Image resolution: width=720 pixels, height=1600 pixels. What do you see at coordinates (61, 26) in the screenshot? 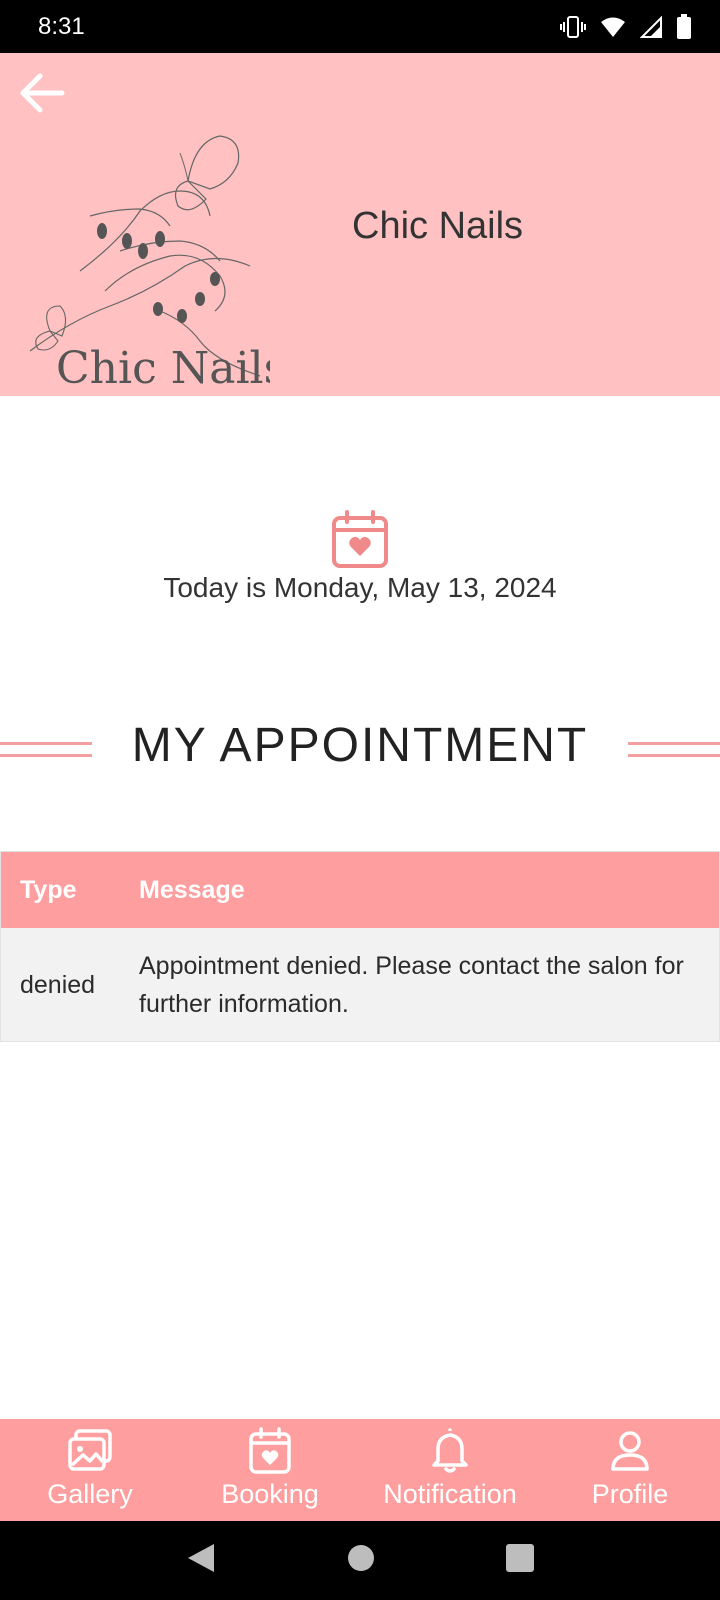
I see `status-time: 8:31` at bounding box center [61, 26].